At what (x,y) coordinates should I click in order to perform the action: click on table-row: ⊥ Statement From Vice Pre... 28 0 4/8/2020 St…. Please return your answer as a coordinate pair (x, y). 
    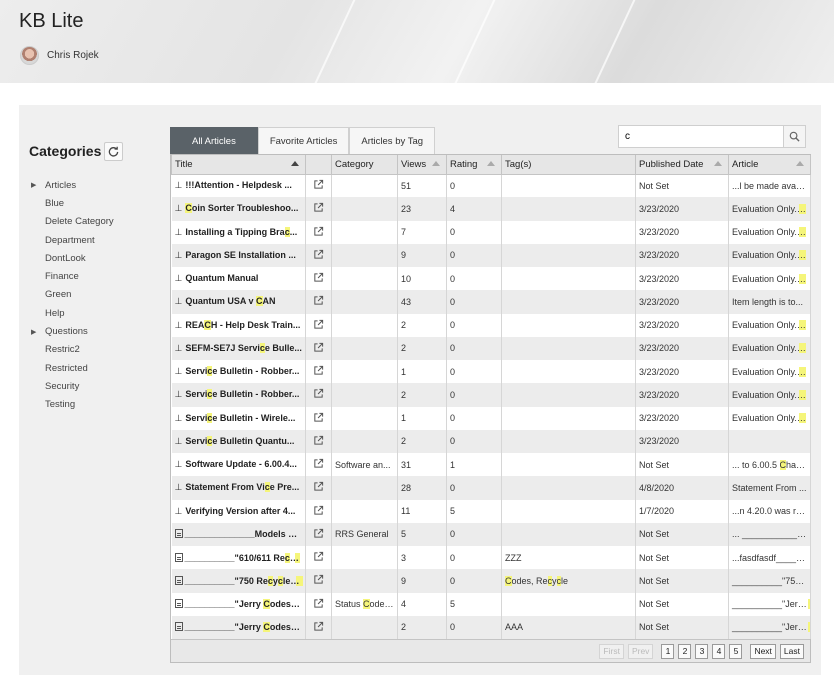
    Looking at the image, I should click on (491, 488).